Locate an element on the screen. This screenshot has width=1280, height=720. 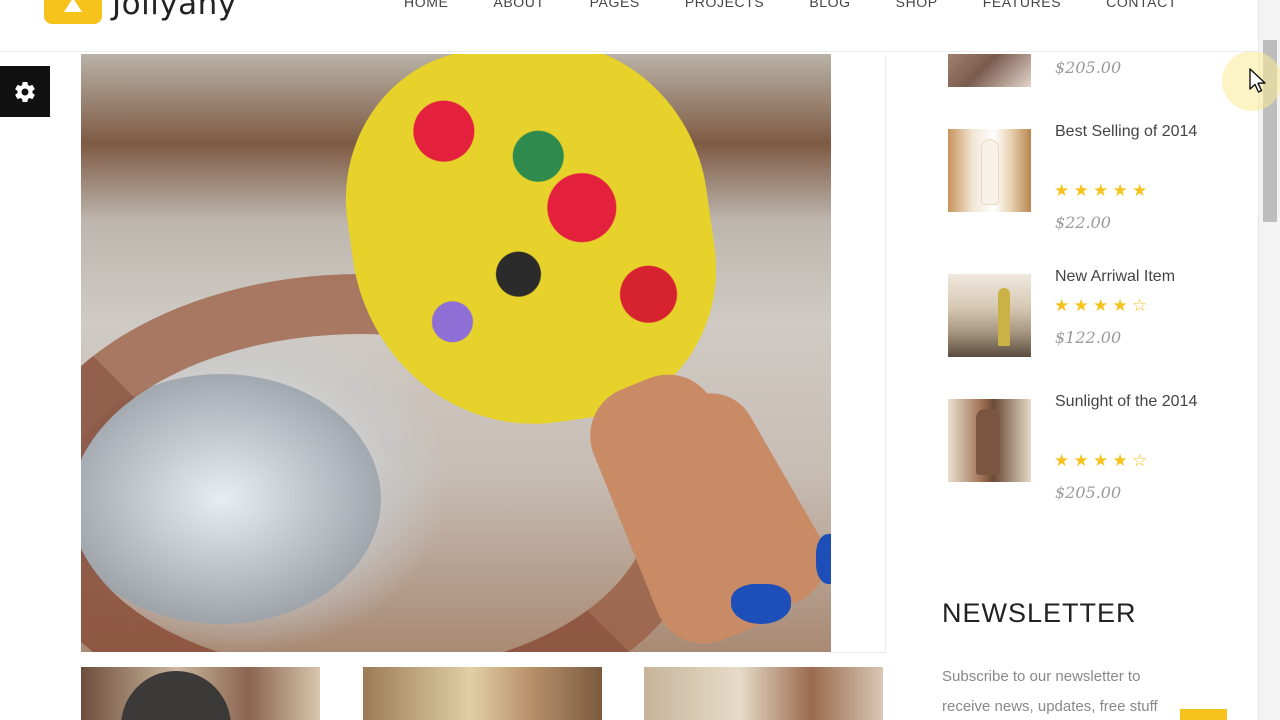
nav-home: HOME is located at coordinates (426, 5).